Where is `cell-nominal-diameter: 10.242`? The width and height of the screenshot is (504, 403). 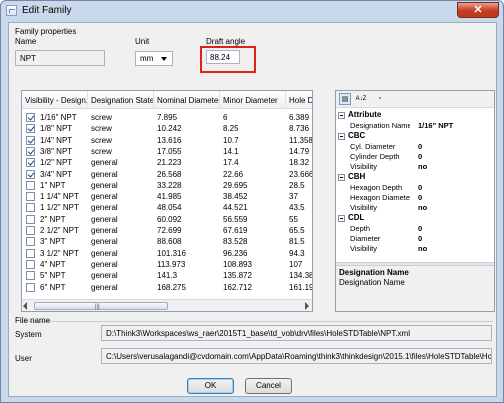 cell-nominal-diameter: 10.242 is located at coordinates (187, 128).